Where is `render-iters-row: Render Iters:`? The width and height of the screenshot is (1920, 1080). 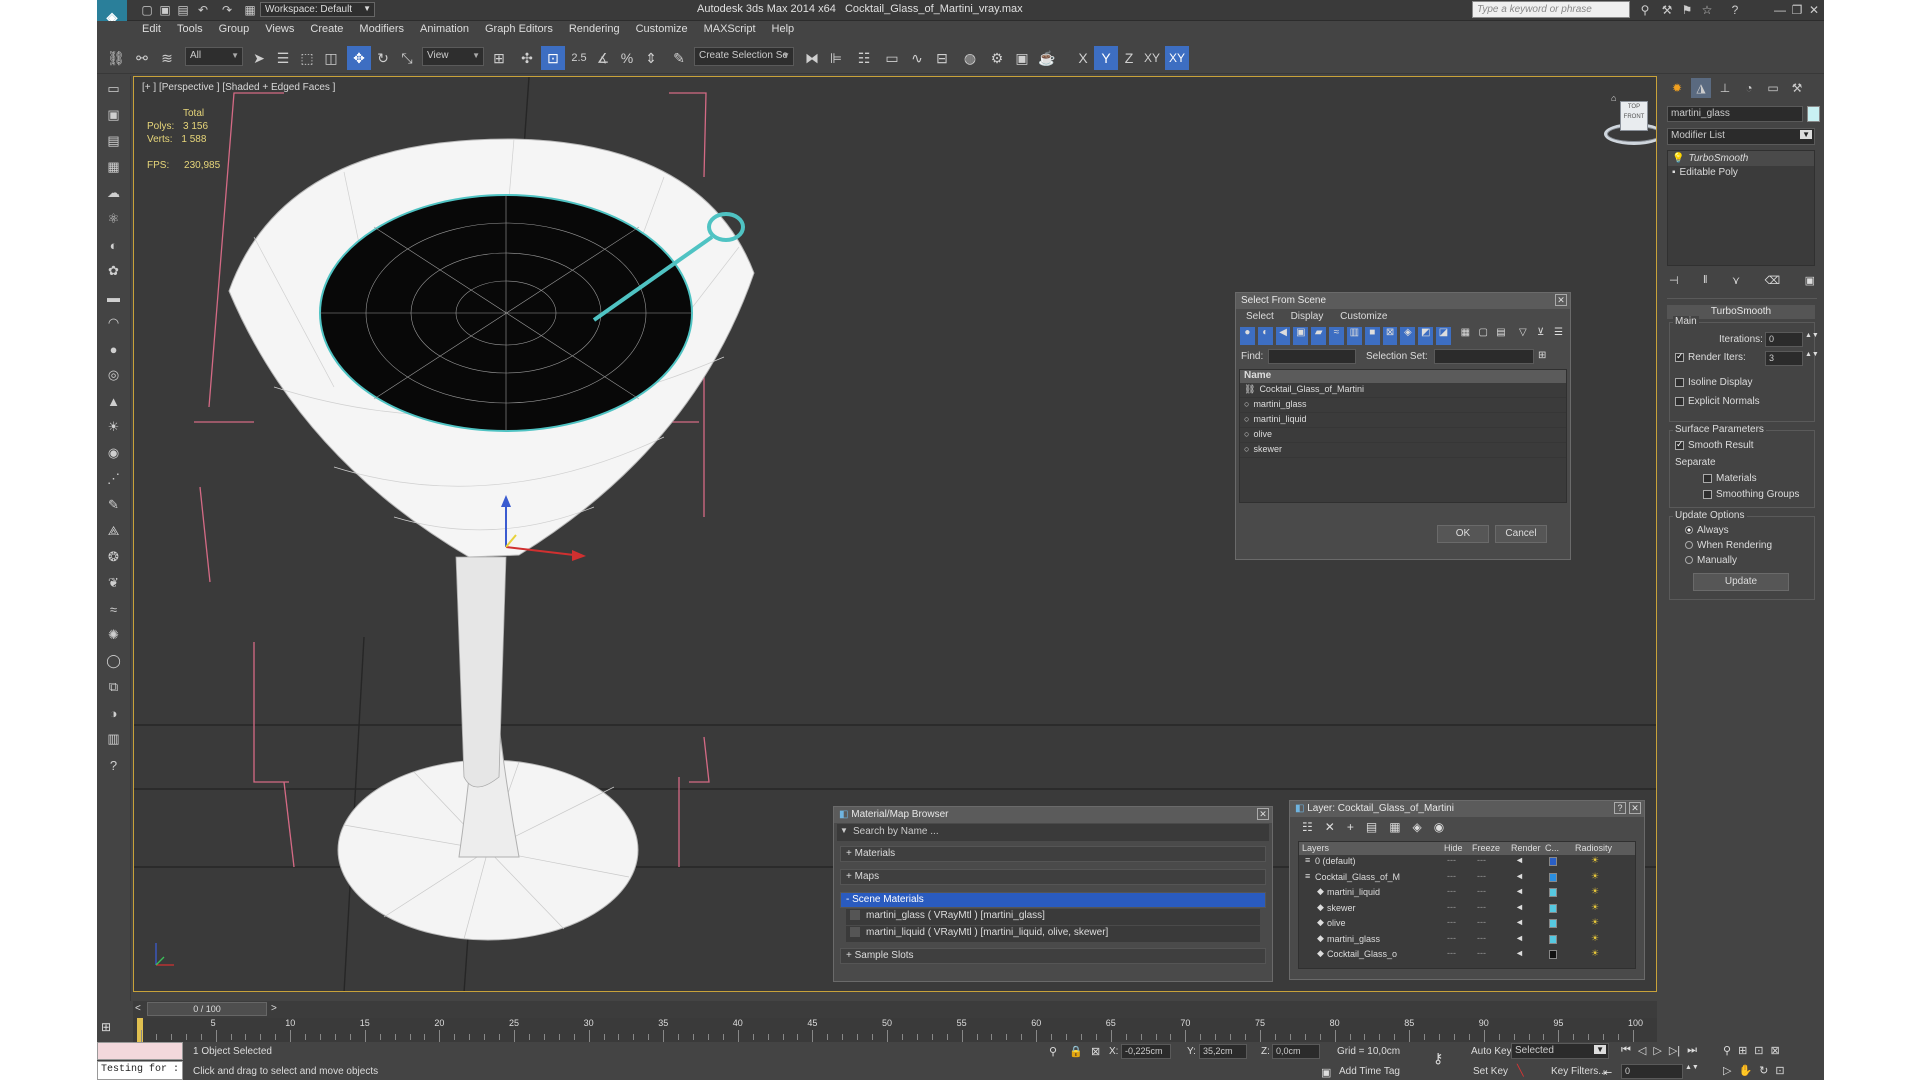
render-iters-row: Render Iters: is located at coordinates (1710, 357).